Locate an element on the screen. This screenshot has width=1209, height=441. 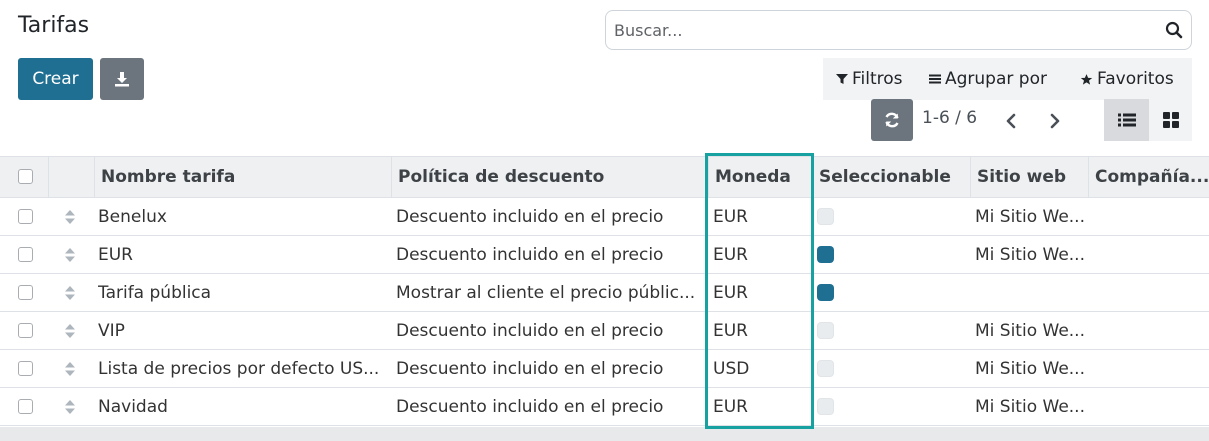
search-bar is located at coordinates (898, 30).